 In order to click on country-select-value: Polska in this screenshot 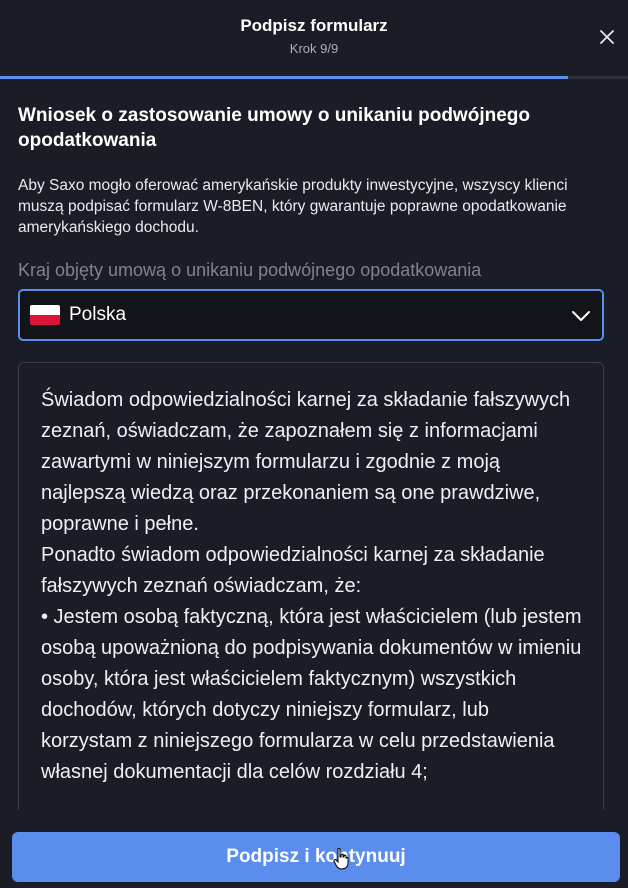, I will do `click(98, 314)`.